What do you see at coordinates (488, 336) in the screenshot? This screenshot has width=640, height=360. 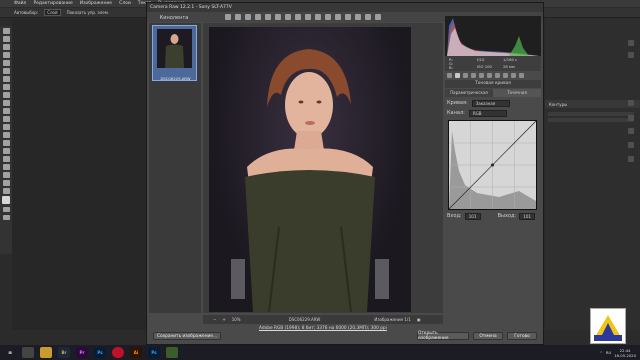 I see `cancel-button: Отмена` at bounding box center [488, 336].